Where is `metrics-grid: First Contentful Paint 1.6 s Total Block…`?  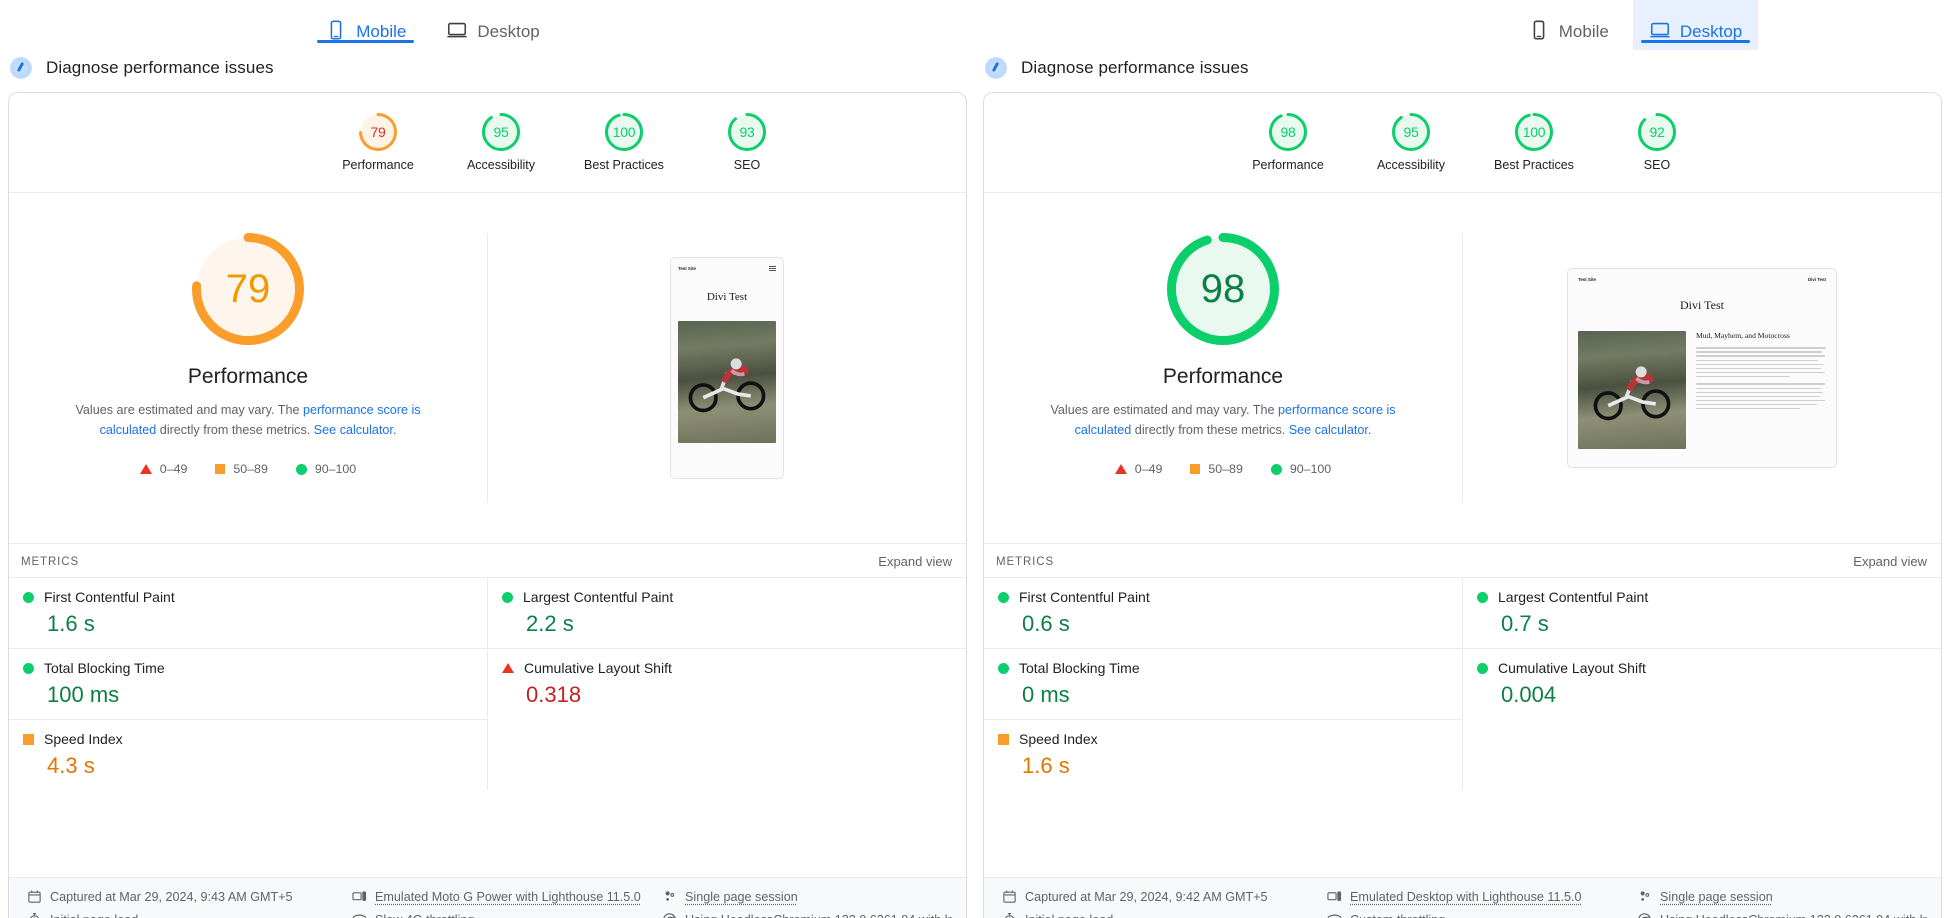 metrics-grid: First Contentful Paint 1.6 s Total Block… is located at coordinates (487, 683).